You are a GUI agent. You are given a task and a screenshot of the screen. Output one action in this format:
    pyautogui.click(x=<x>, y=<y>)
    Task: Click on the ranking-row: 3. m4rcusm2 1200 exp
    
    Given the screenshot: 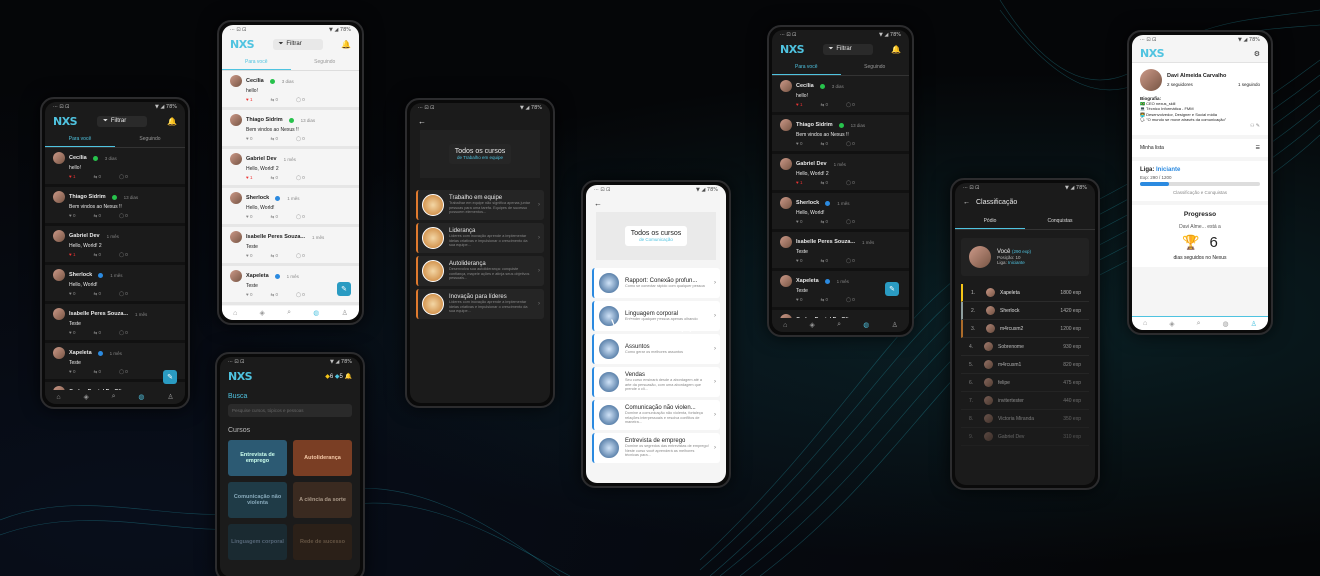 What is the action you would take?
    pyautogui.click(x=1025, y=329)
    